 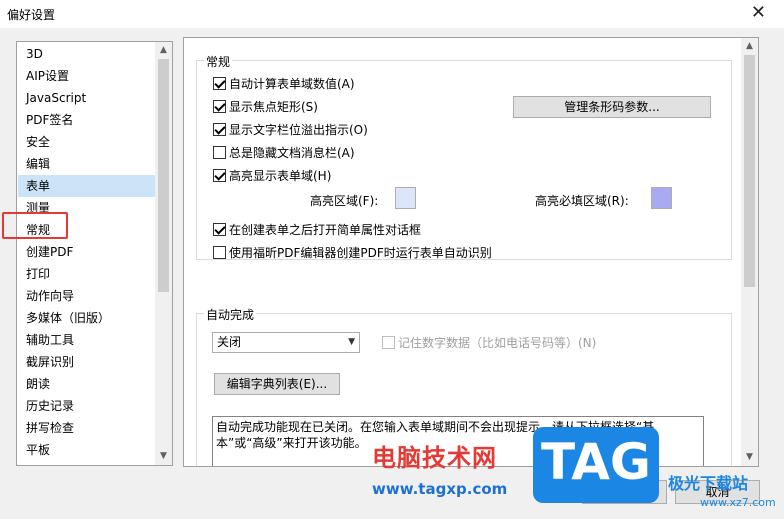 What do you see at coordinates (219, 129) in the screenshot?
I see `overflow-checkbox` at bounding box center [219, 129].